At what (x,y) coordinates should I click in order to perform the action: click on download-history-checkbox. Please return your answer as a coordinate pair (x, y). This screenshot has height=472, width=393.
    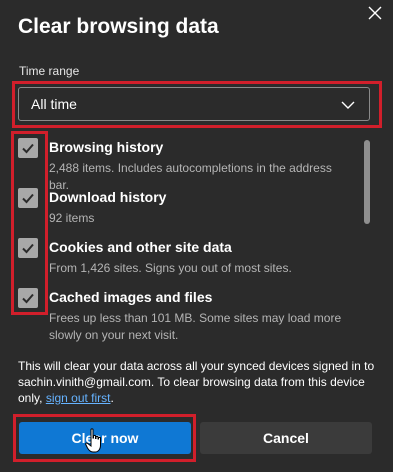
    Looking at the image, I should click on (28, 198).